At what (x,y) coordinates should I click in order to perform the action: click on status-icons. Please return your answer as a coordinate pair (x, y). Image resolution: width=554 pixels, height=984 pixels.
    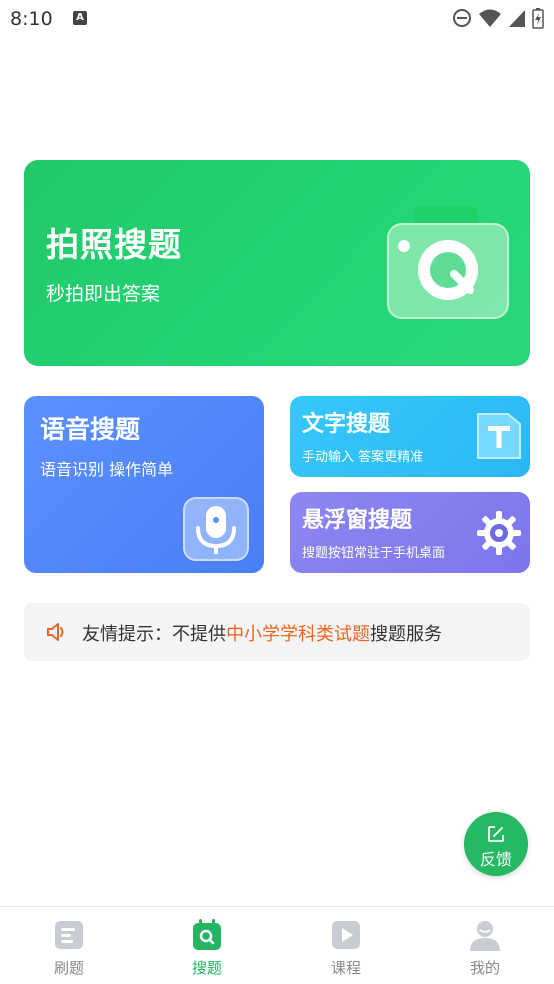
    Looking at the image, I should click on (498, 18).